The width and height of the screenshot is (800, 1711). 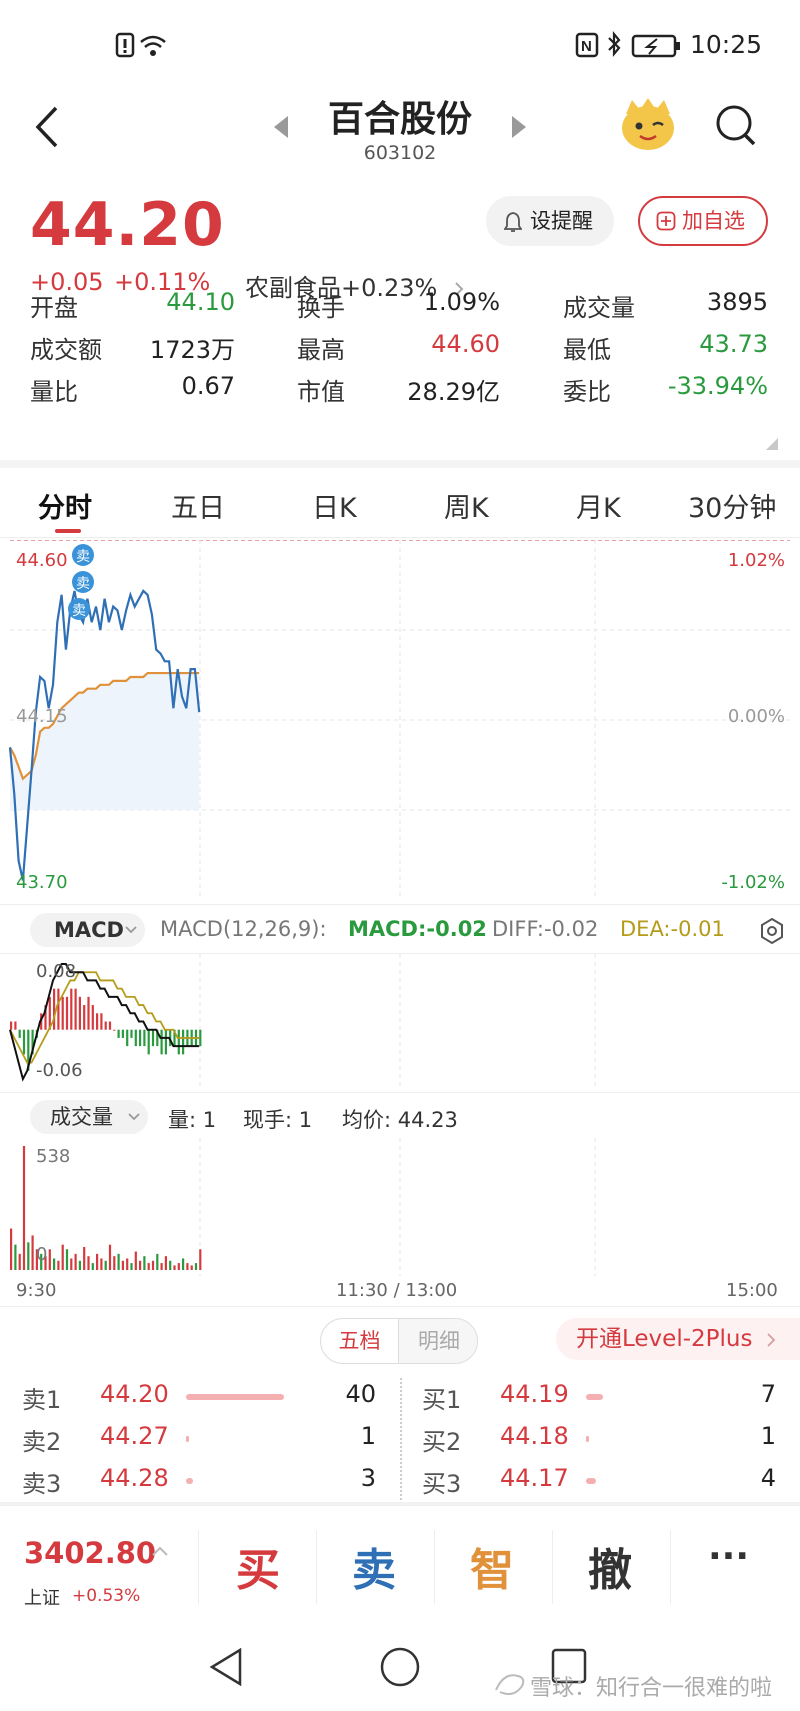 I want to click on volume-grid, so click(x=397, y=1207).